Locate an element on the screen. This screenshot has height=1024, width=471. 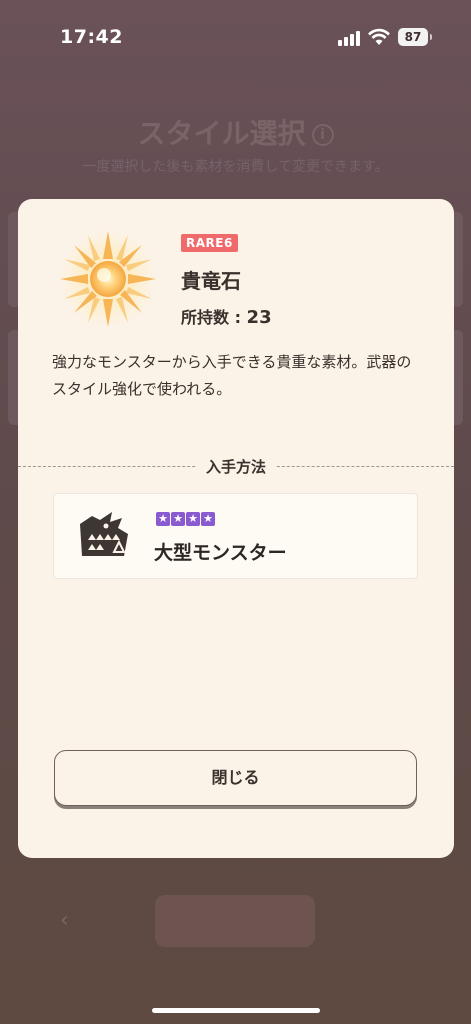
star-rating: ★ ★ ★ ★ is located at coordinates (186, 519).